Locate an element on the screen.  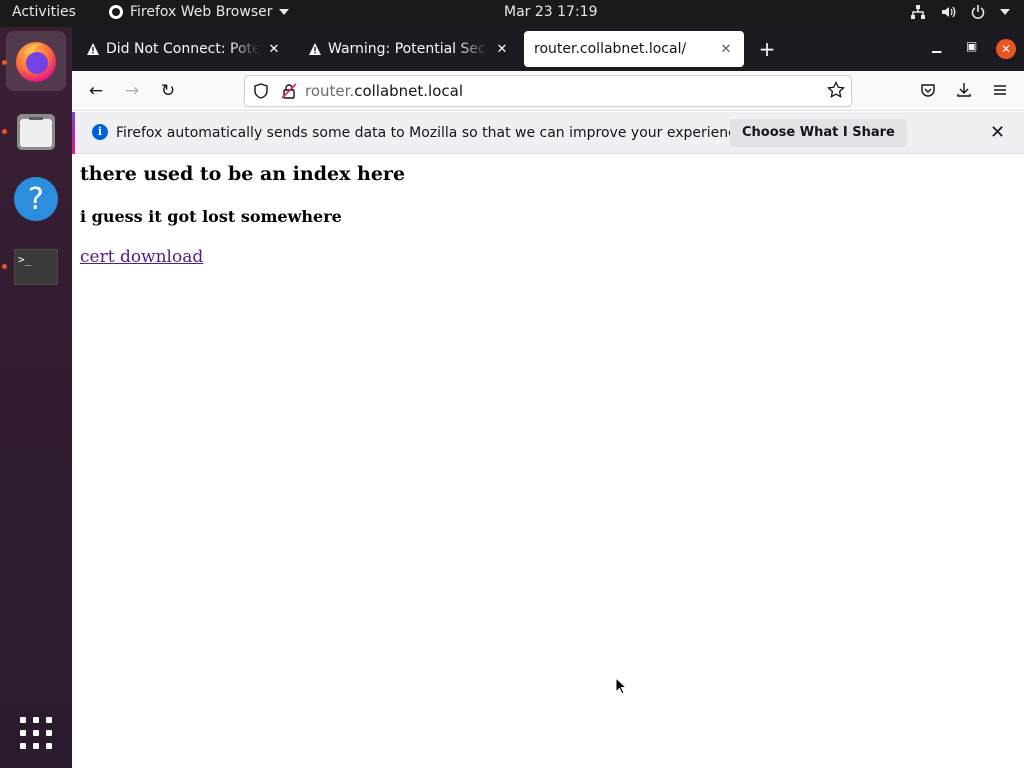
page-subheading: i guess it got lost somewhere is located at coordinates (211, 216).